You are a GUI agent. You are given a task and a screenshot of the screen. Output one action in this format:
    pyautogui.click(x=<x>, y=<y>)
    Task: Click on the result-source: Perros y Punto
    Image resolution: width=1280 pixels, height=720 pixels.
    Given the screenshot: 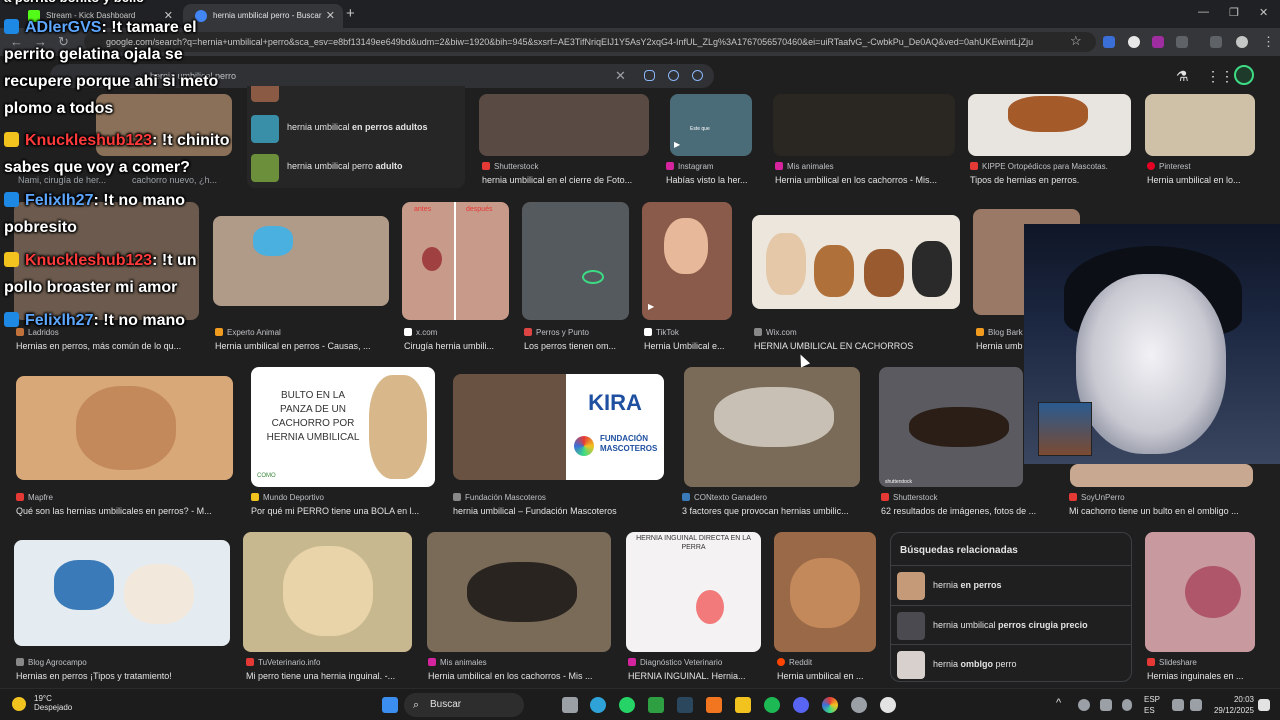 What is the action you would take?
    pyautogui.click(x=577, y=332)
    